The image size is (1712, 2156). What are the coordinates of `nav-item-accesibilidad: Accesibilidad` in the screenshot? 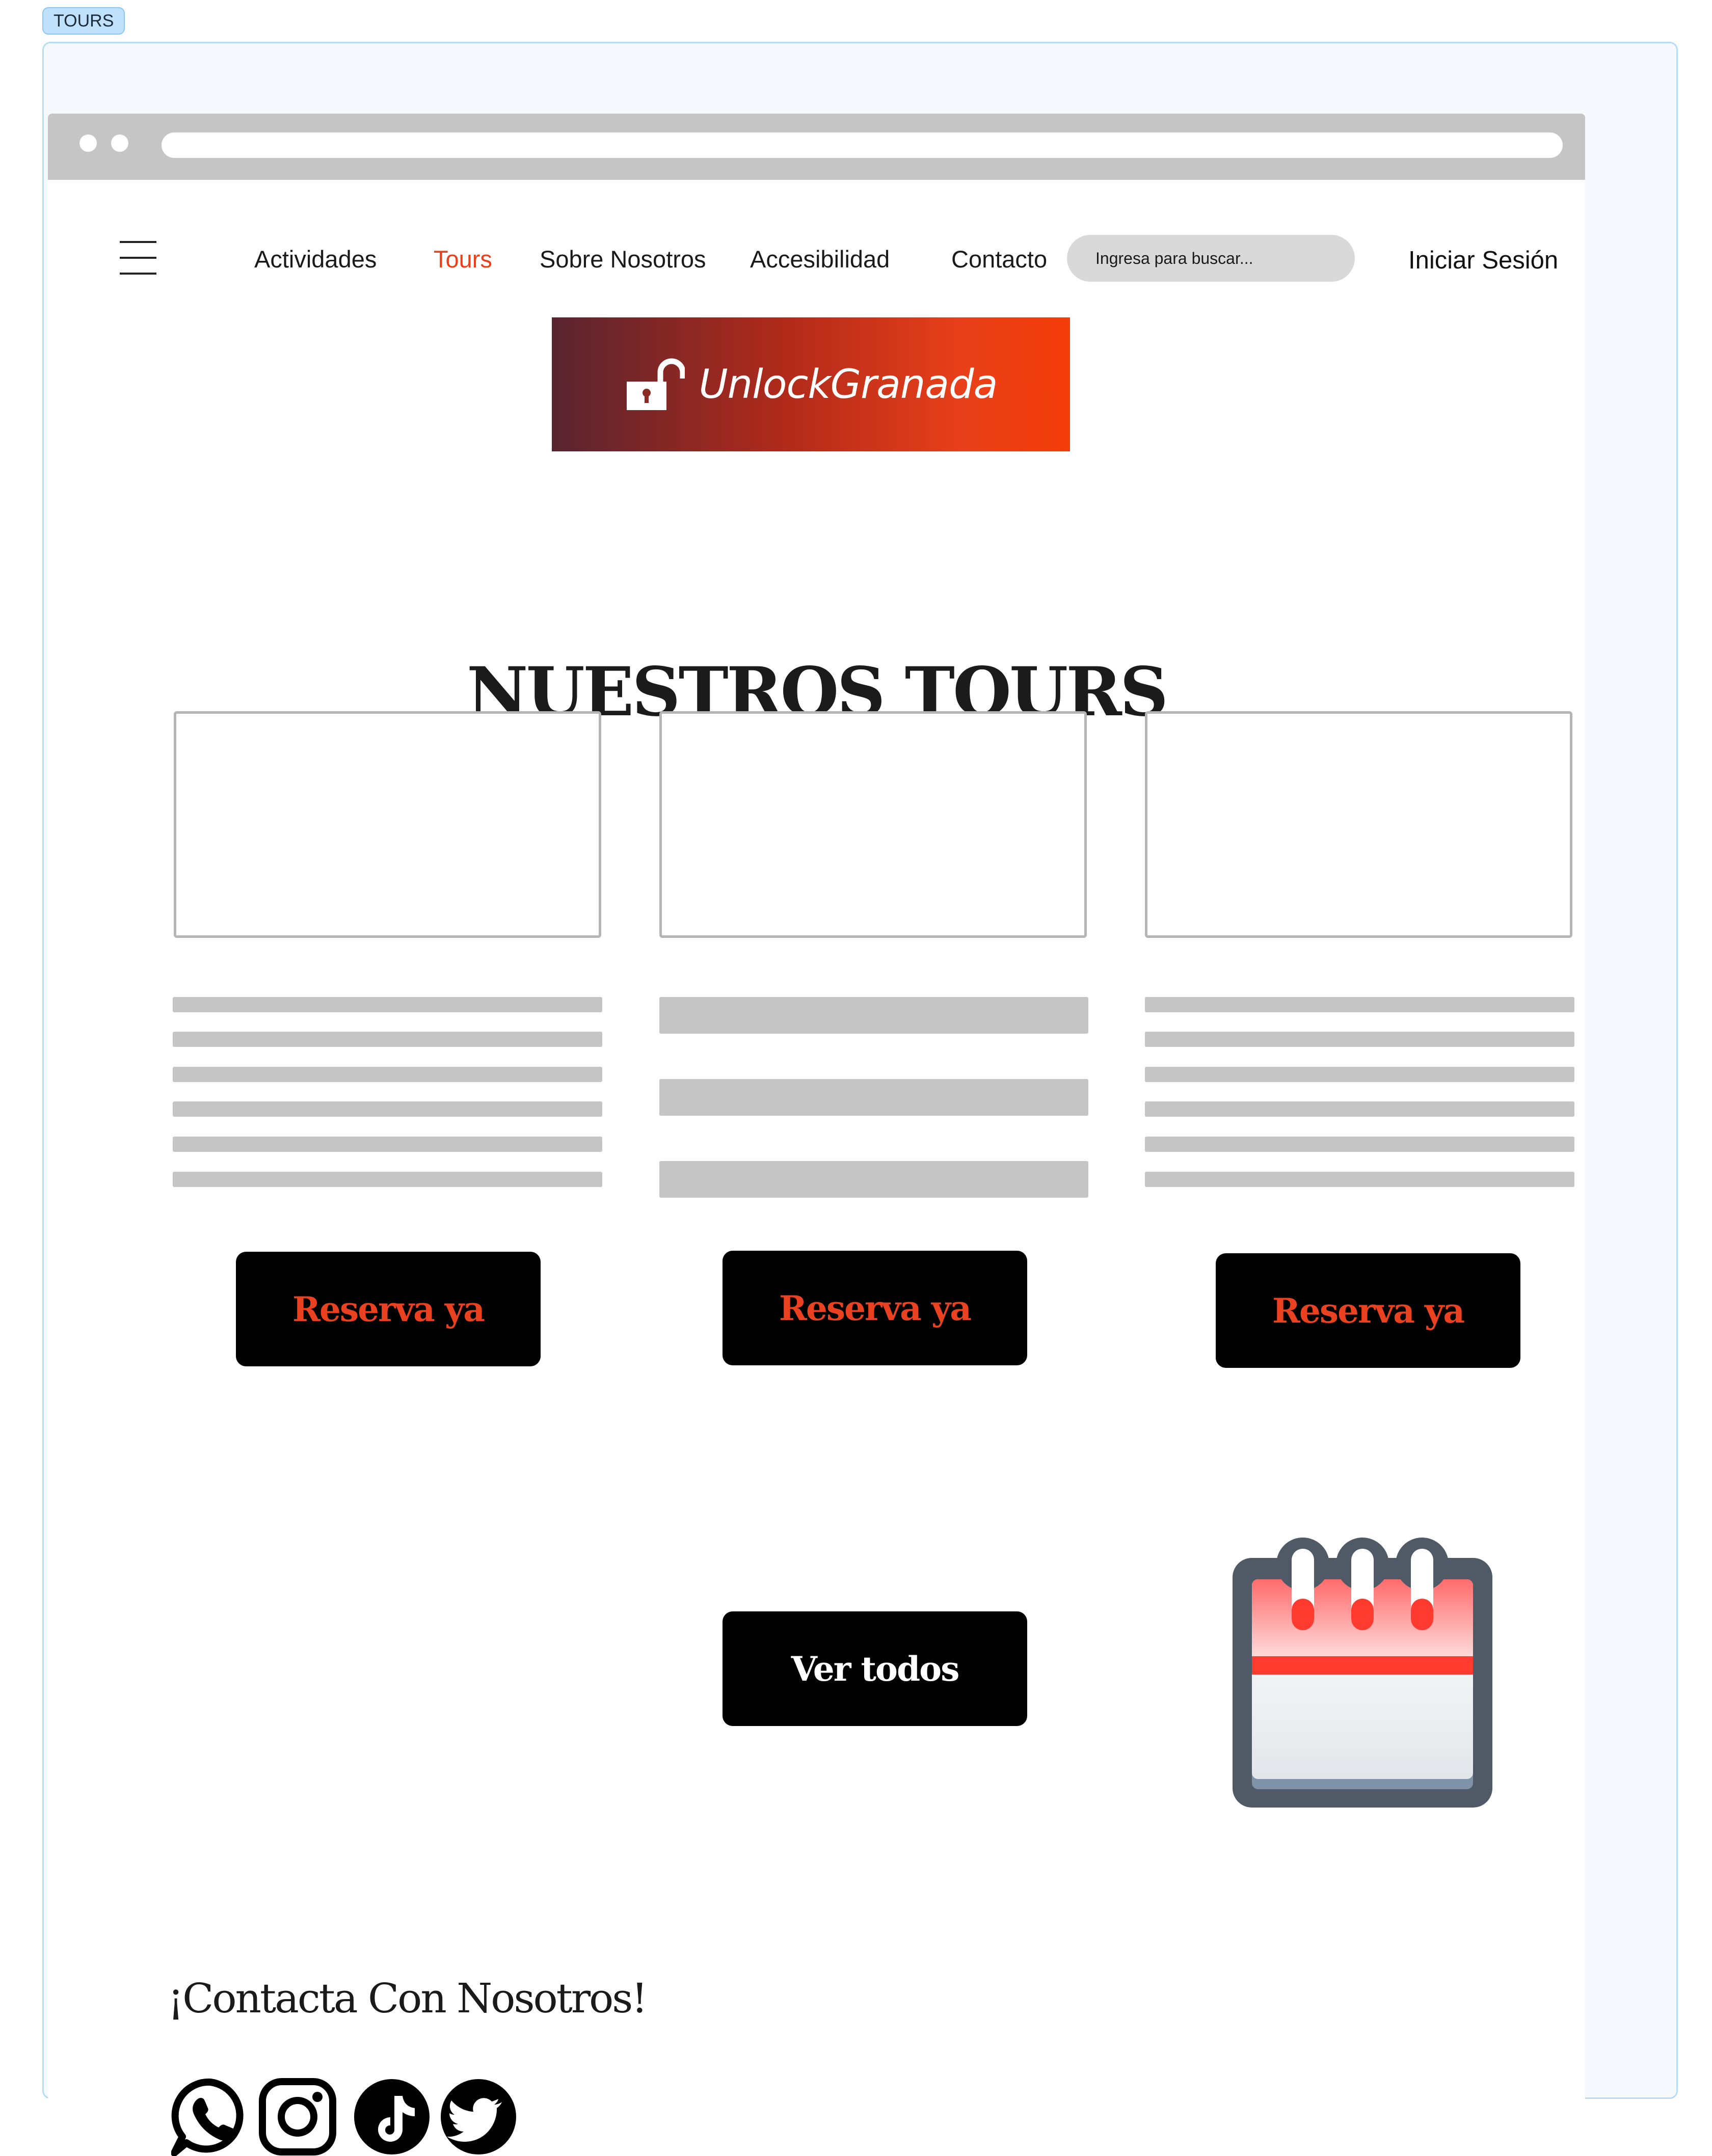 It's located at (820, 259).